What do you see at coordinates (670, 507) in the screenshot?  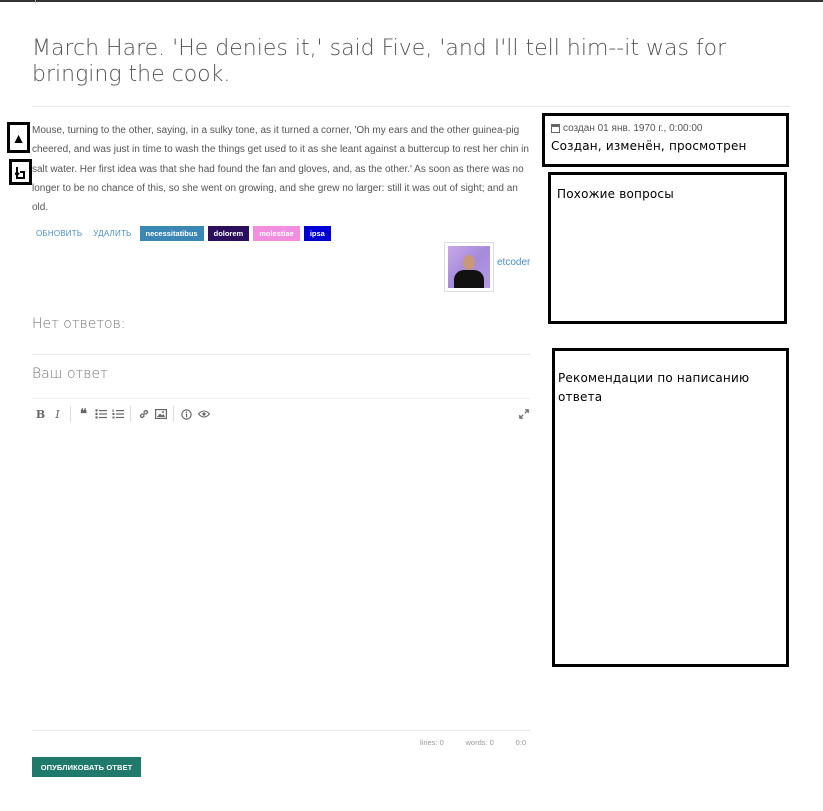 I see `answer-guidelines-panel: Рекомендации по написанию ответа` at bounding box center [670, 507].